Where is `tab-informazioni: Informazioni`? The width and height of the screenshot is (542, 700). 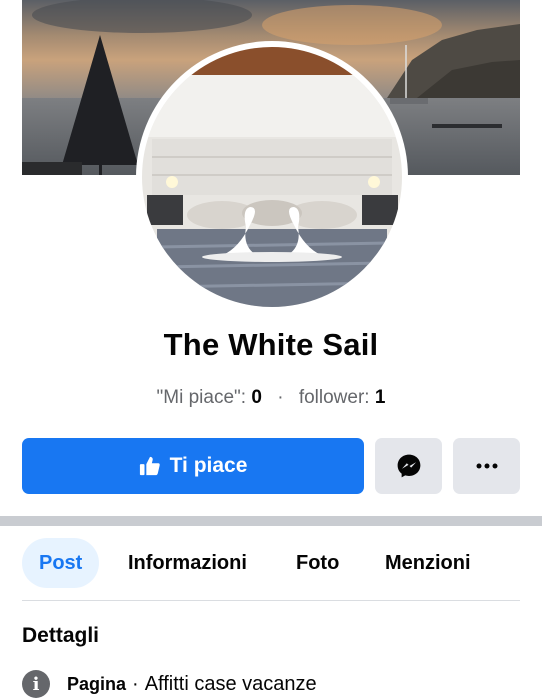
tab-informazioni: Informazioni is located at coordinates (187, 563).